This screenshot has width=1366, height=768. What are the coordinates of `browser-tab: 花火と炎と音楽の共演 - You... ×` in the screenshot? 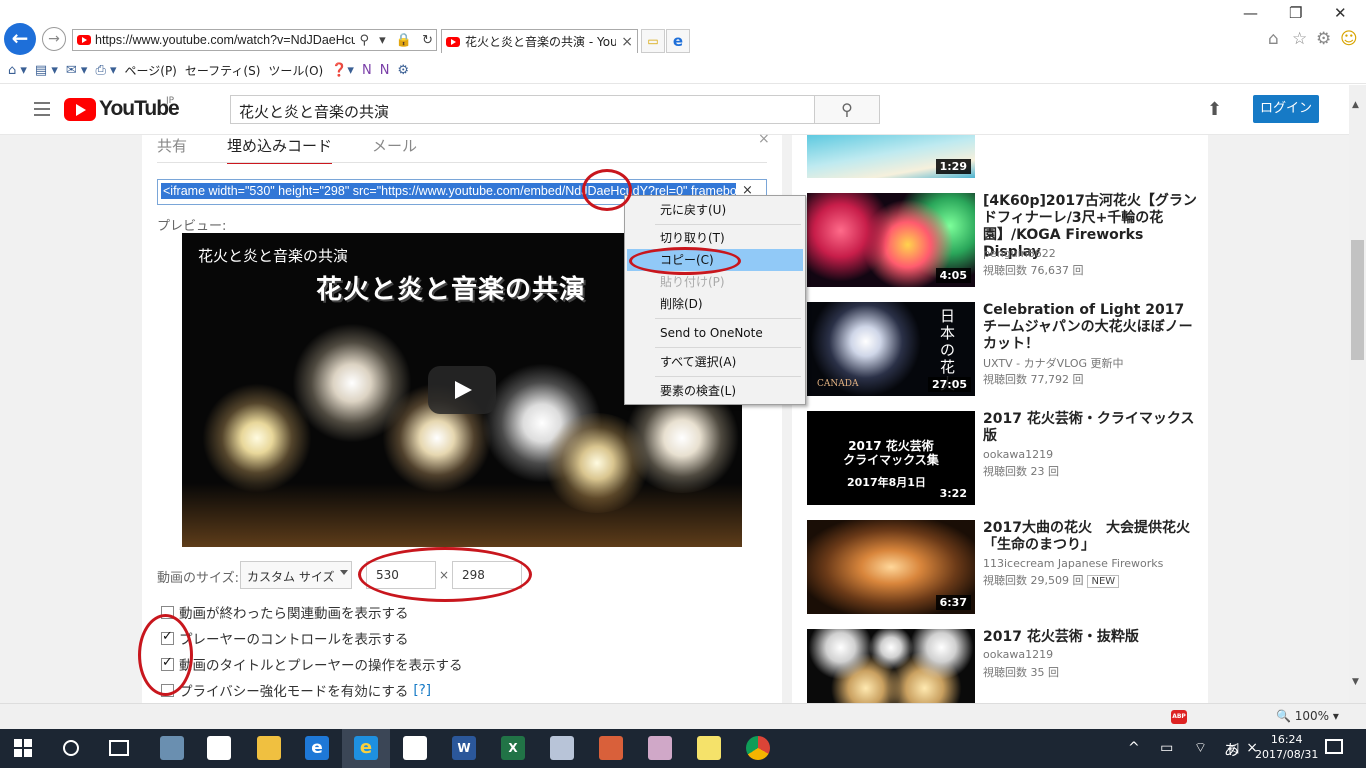 It's located at (539, 41).